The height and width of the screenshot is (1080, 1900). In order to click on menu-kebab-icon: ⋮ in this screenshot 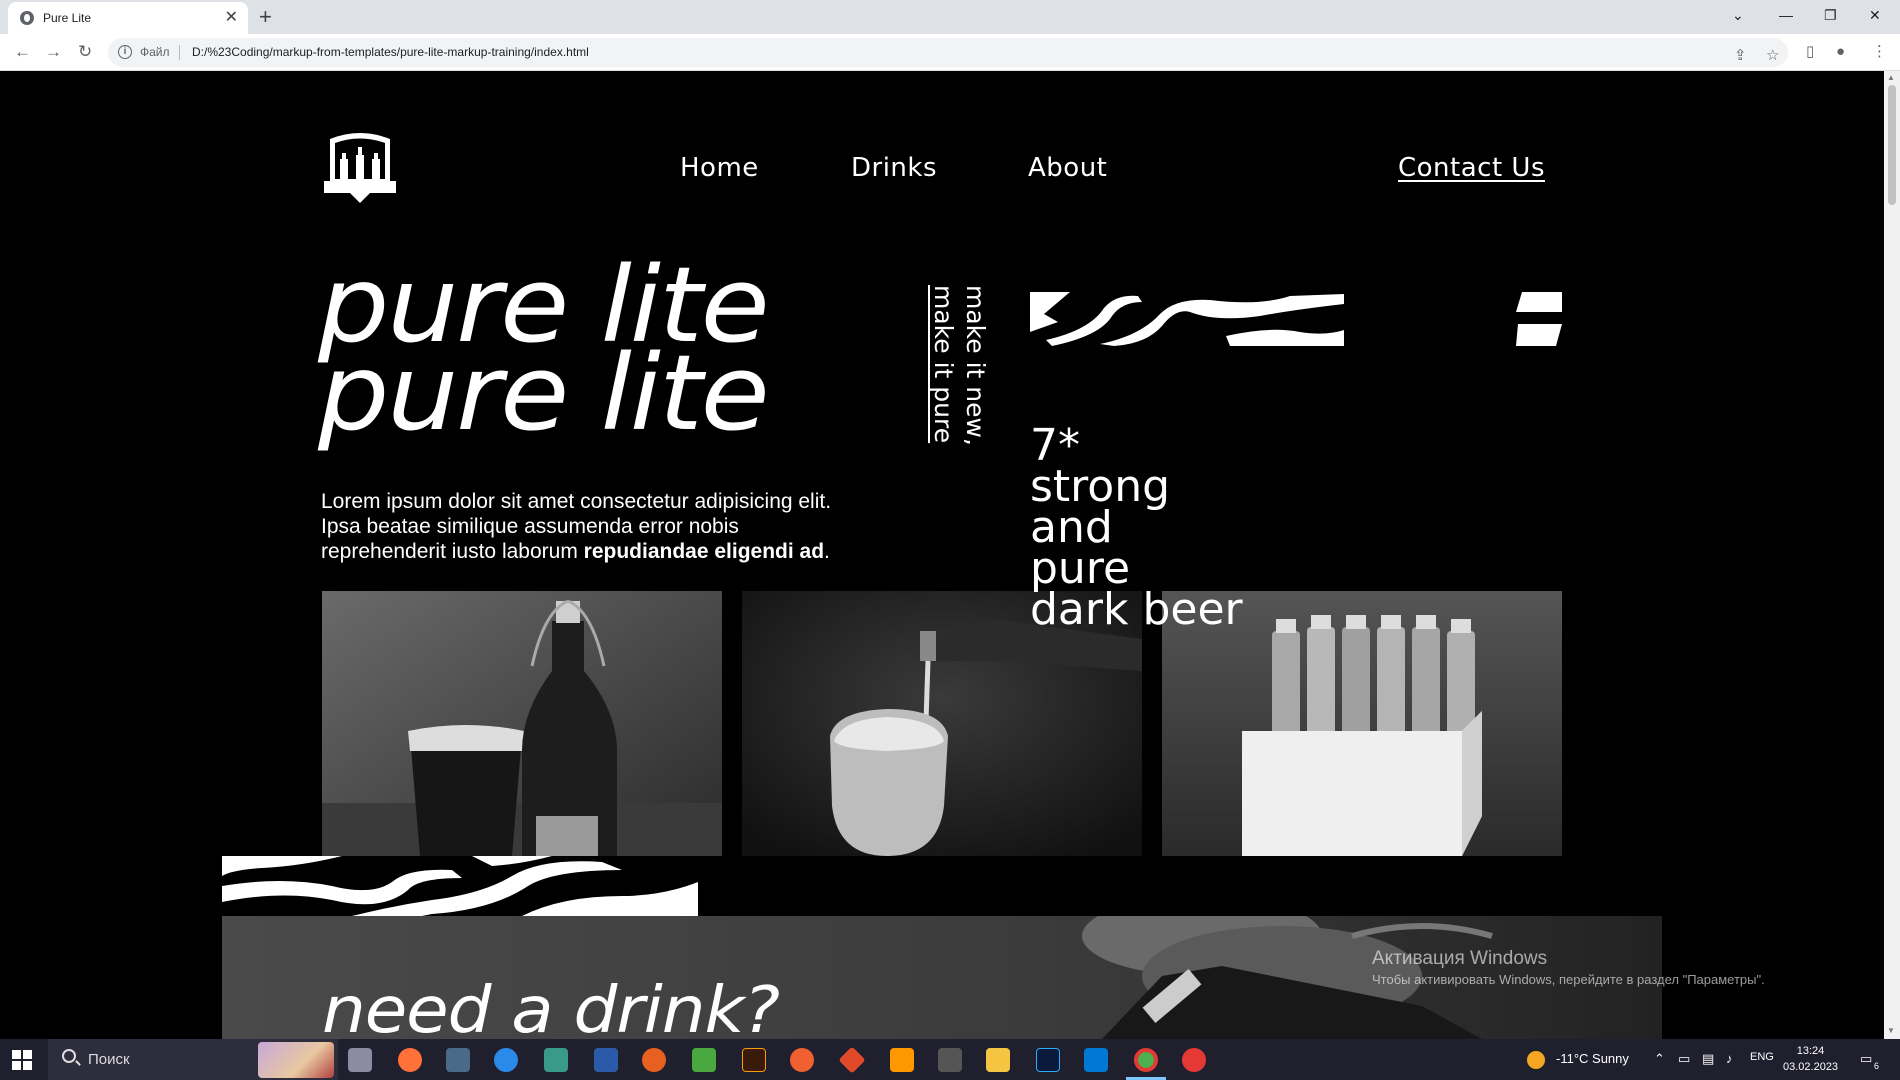, I will do `click(1879, 52)`.